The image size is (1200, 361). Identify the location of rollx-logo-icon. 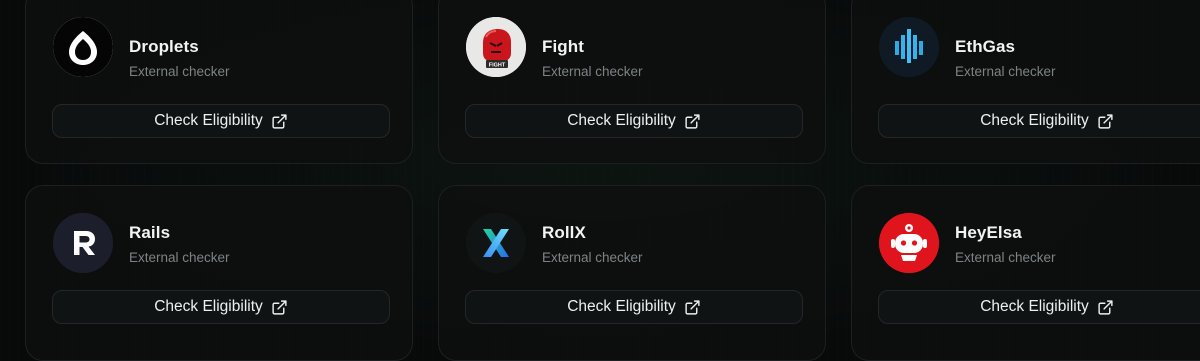
(496, 243).